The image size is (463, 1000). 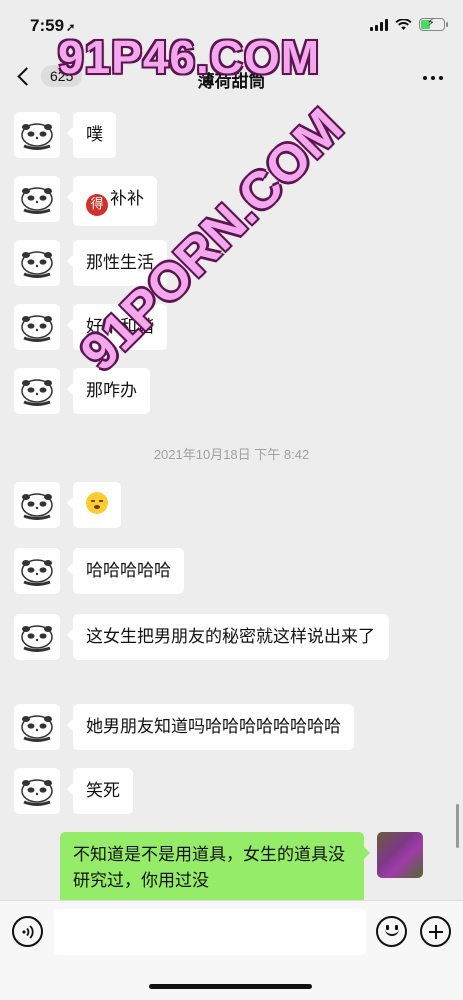 I want to click on message-item: 噗, so click(x=65, y=135).